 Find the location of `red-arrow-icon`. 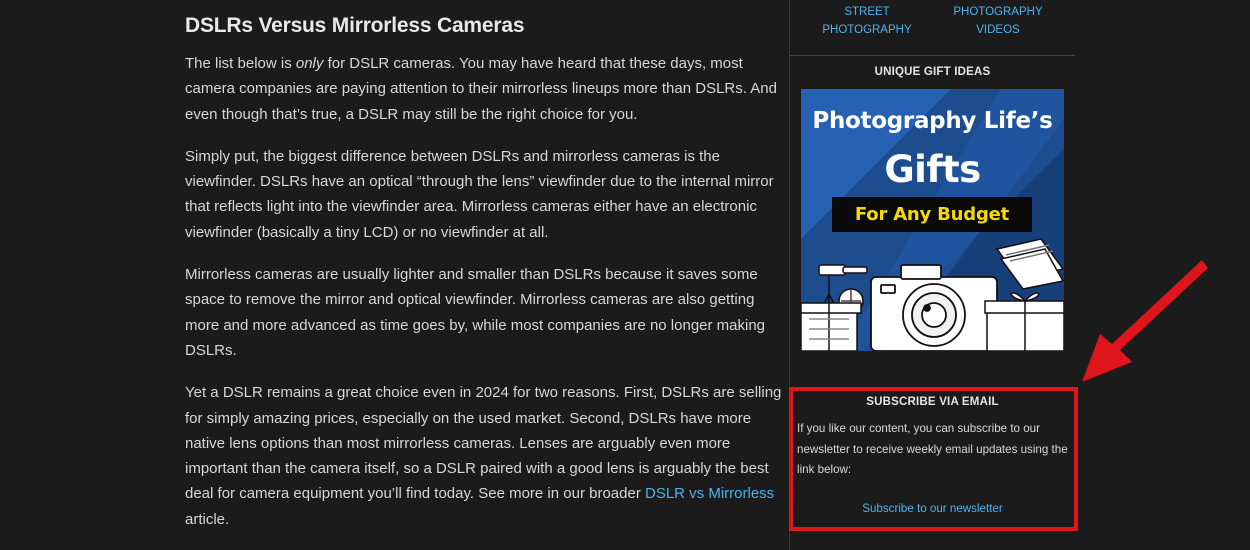

red-arrow-icon is located at coordinates (1145, 321).